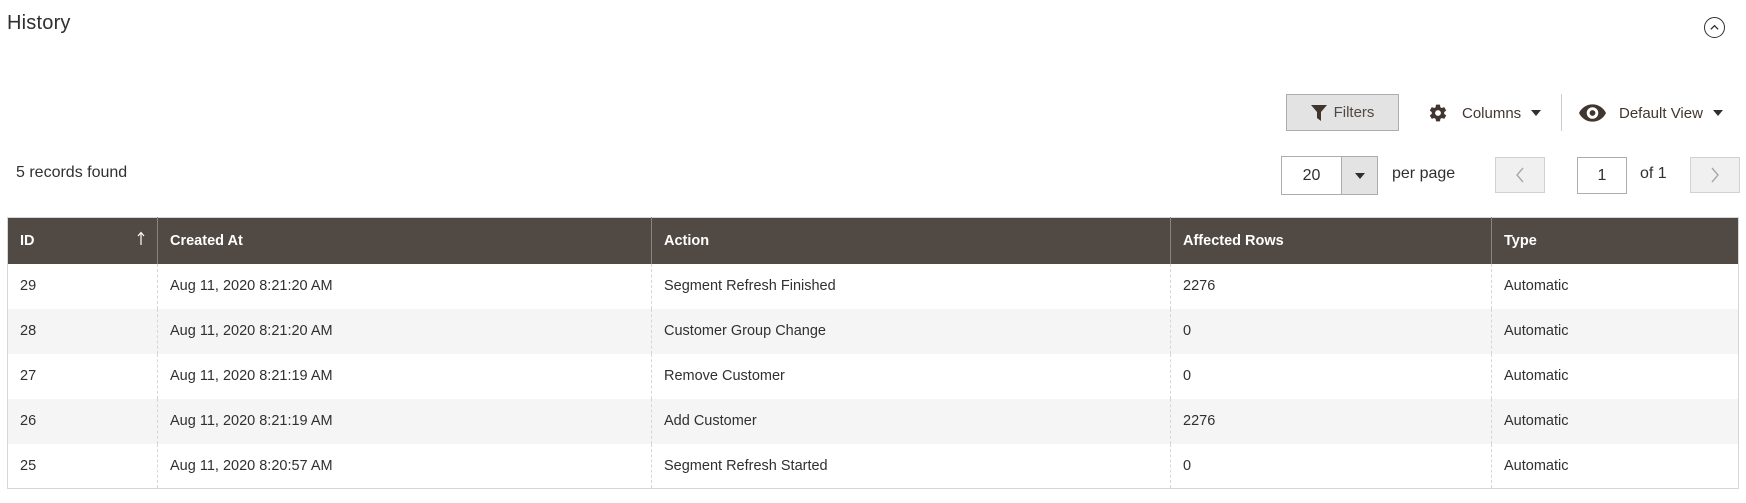 The image size is (1746, 503). I want to click on chevron-left-icon, so click(1520, 175).